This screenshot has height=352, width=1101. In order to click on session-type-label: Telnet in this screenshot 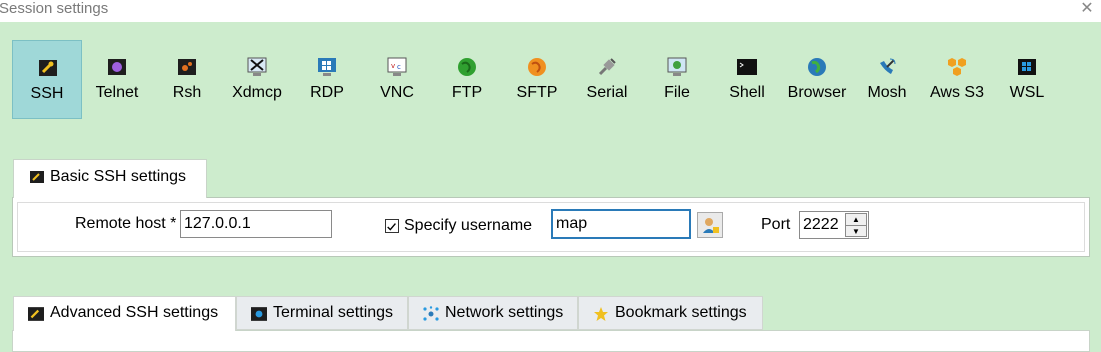, I will do `click(117, 92)`.